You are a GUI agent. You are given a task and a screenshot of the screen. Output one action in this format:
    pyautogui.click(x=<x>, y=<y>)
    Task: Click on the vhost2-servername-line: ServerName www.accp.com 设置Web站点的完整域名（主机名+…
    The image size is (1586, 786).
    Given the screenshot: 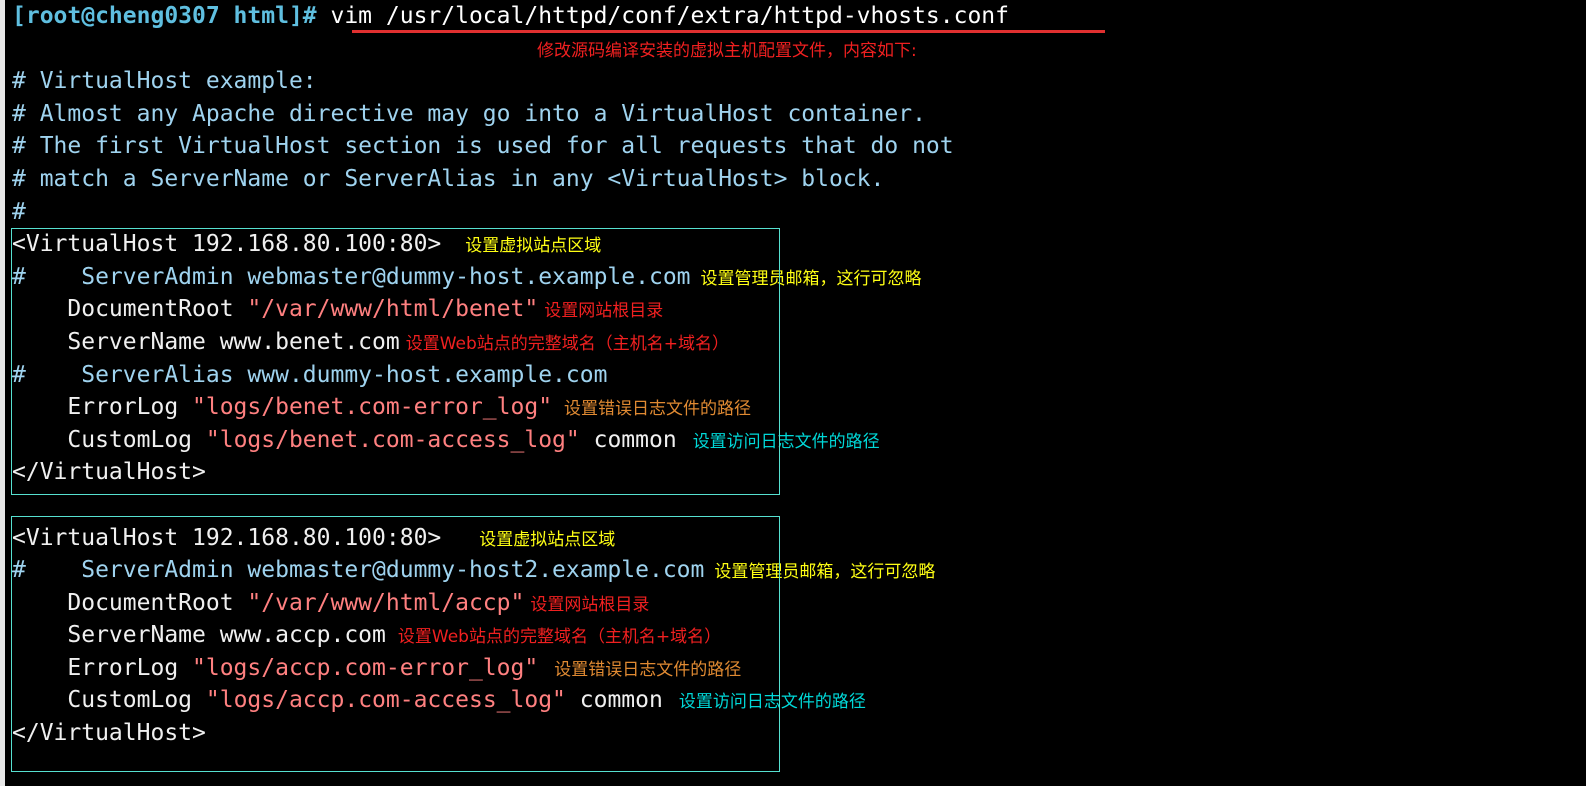 What is the action you would take?
    pyautogui.click(x=799, y=635)
    